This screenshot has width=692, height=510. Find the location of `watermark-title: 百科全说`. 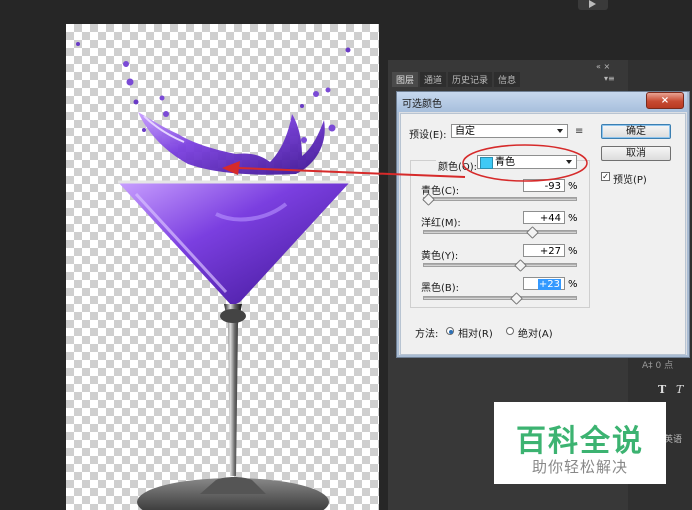

watermark-title: 百科全说 is located at coordinates (580, 441).